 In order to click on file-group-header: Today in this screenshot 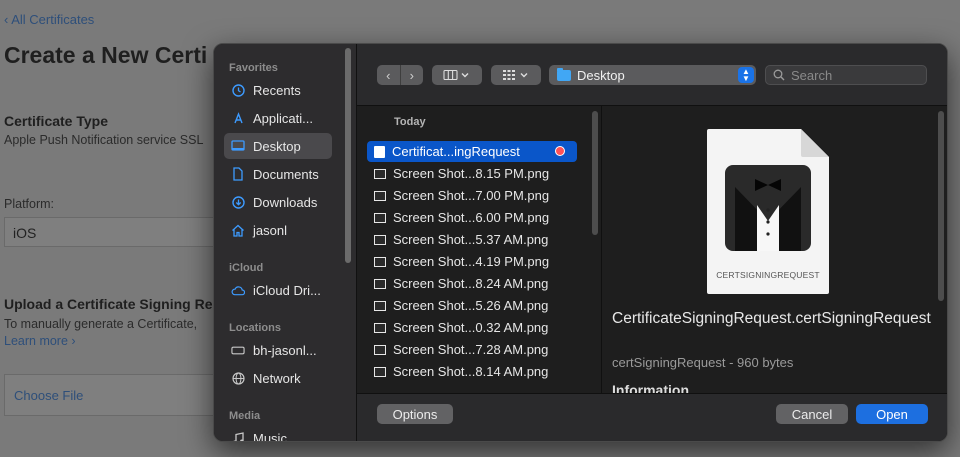, I will do `click(410, 122)`.